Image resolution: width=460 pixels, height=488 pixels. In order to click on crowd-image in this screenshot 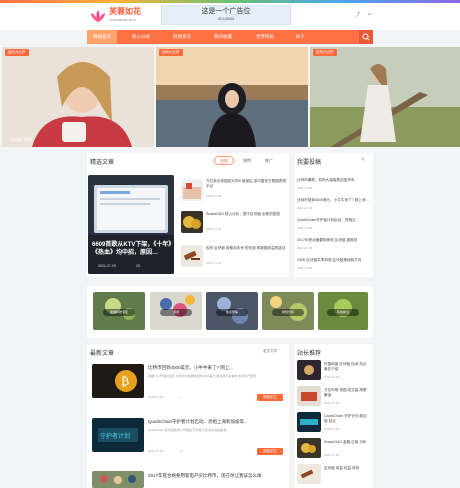, I will do `click(118, 479)`.